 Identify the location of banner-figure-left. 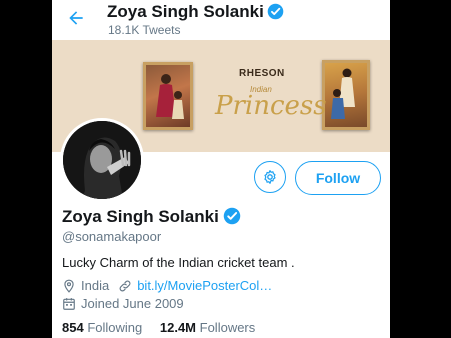
(170, 96).